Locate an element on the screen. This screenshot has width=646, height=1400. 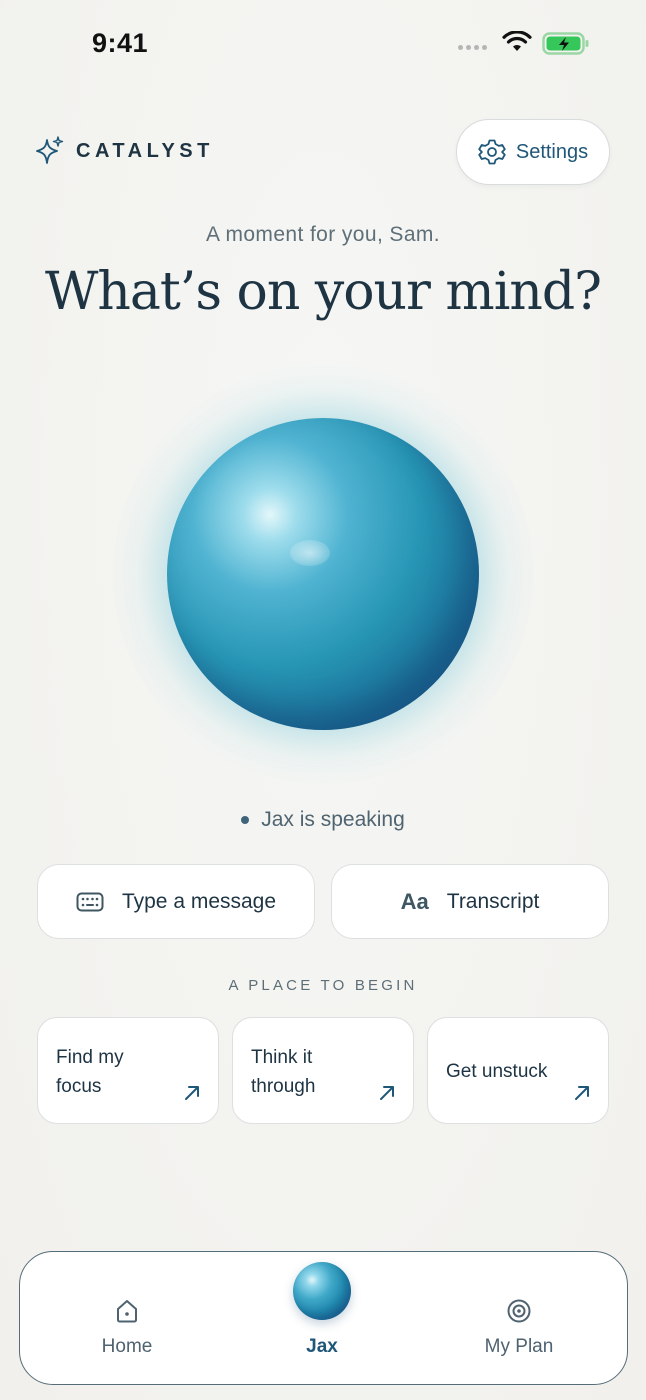
speaking-status-label: Jax is speaking is located at coordinates (333, 819).